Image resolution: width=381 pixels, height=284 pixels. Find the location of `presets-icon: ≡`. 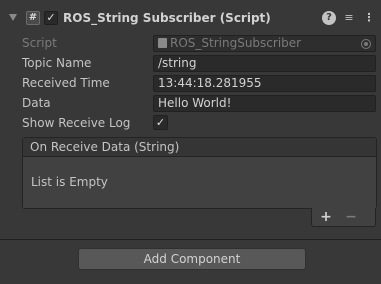

presets-icon: ≡ is located at coordinates (349, 18).